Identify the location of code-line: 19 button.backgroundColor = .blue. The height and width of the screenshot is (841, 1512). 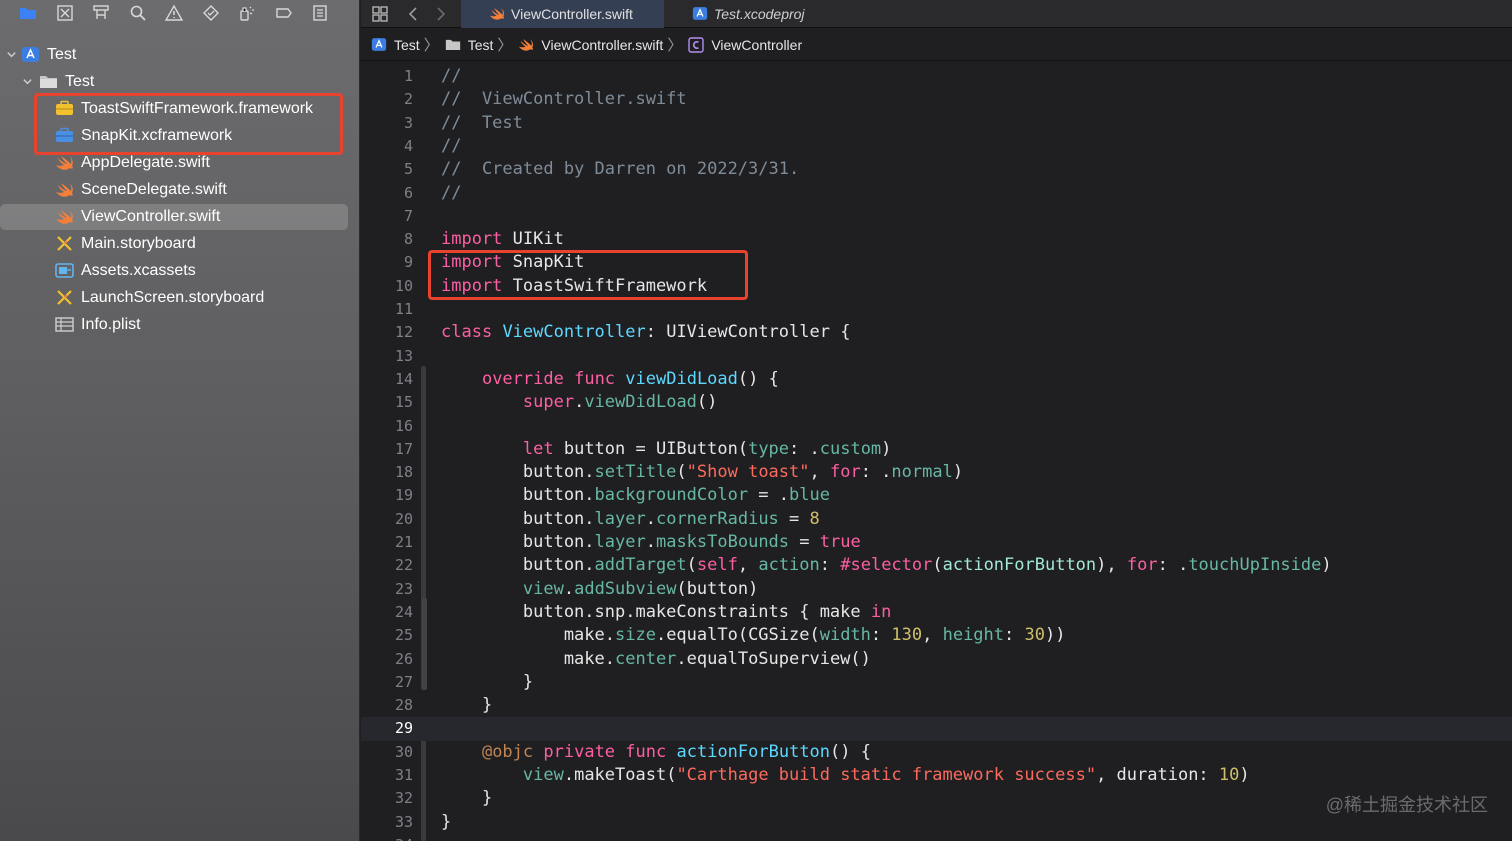
(936, 495).